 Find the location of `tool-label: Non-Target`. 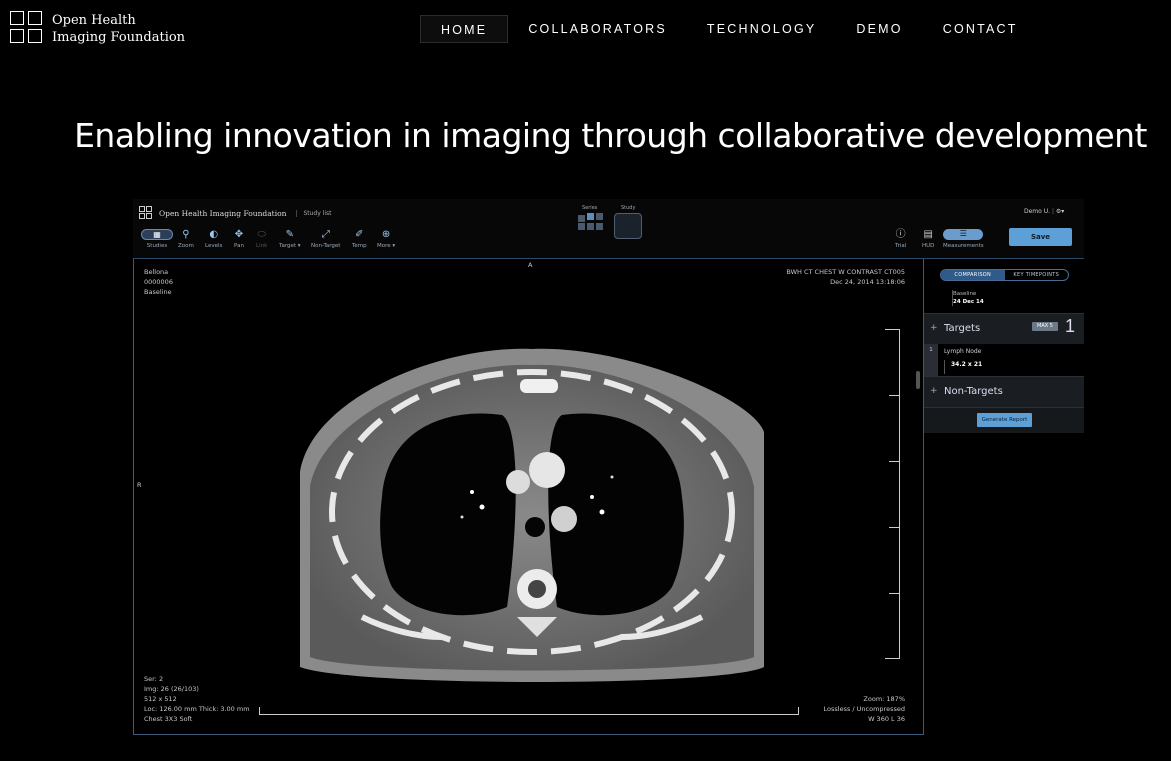

tool-label: Non-Target is located at coordinates (326, 246).